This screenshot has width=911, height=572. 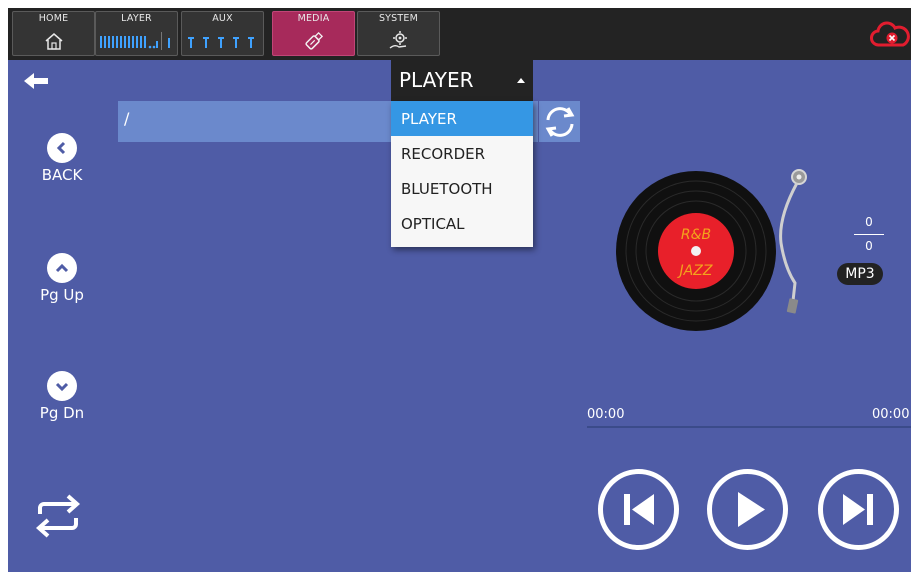 I want to click on refresh-icon, so click(x=559, y=121).